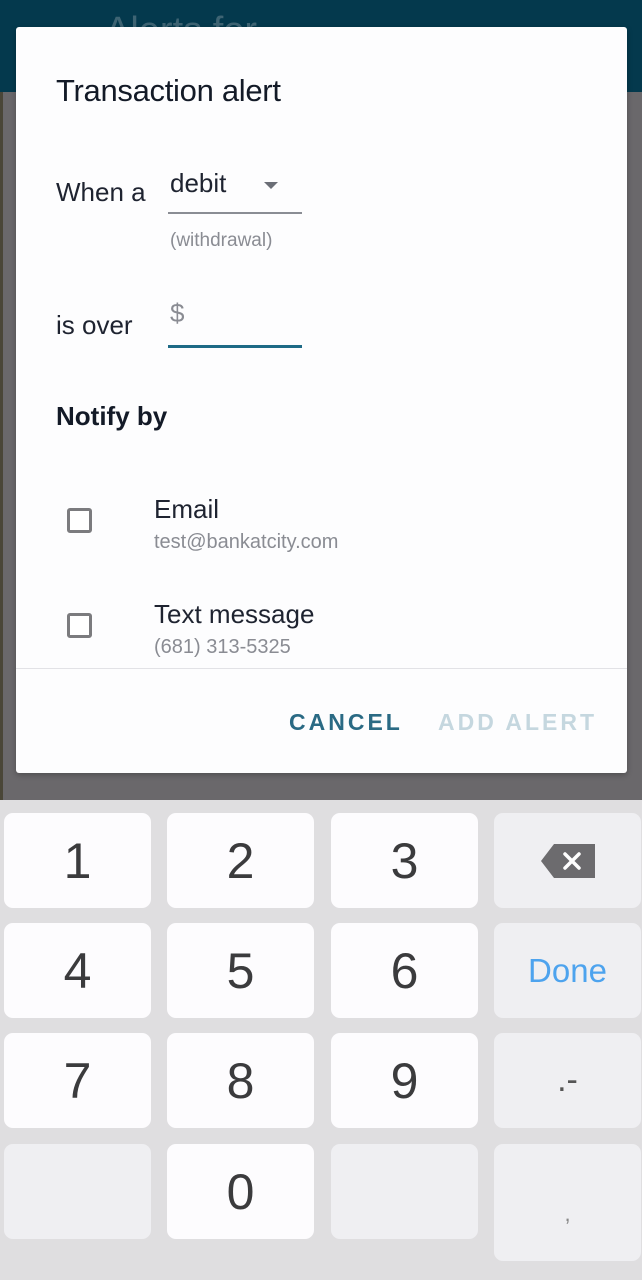  What do you see at coordinates (222, 647) in the screenshot?
I see `notify-option-detail: (681) 313-5325` at bounding box center [222, 647].